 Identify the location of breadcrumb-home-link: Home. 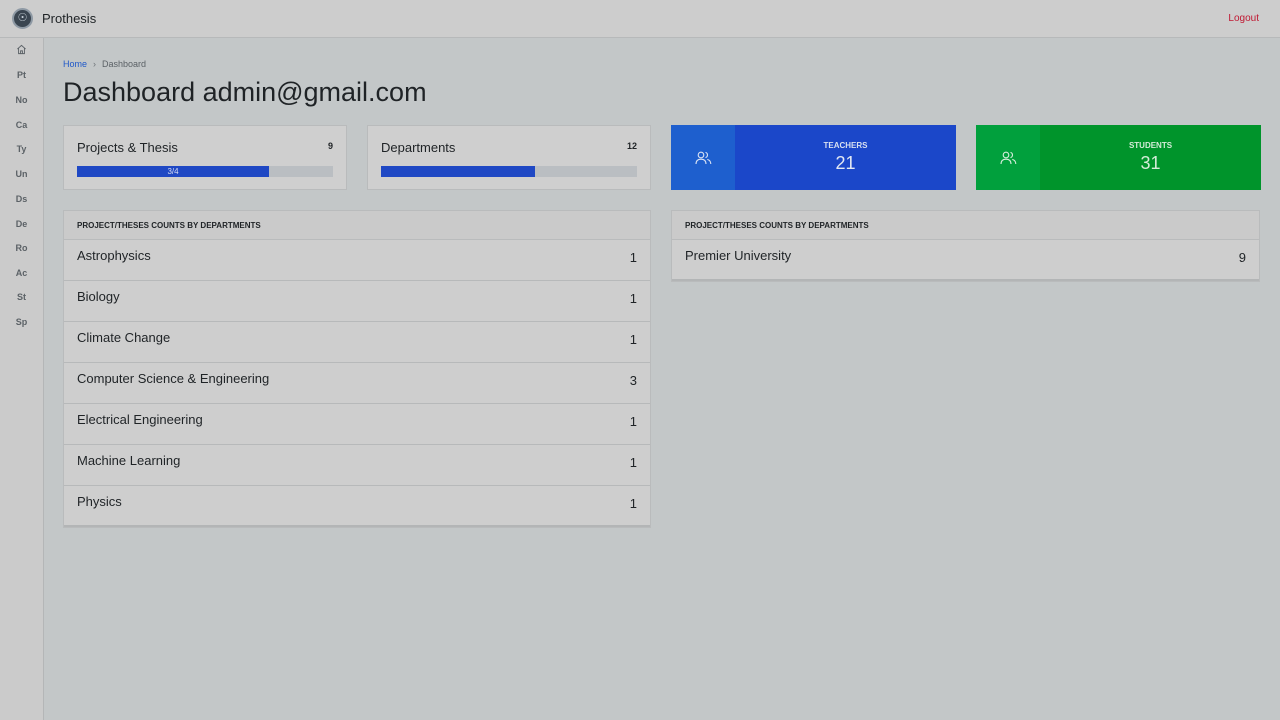
(75, 64).